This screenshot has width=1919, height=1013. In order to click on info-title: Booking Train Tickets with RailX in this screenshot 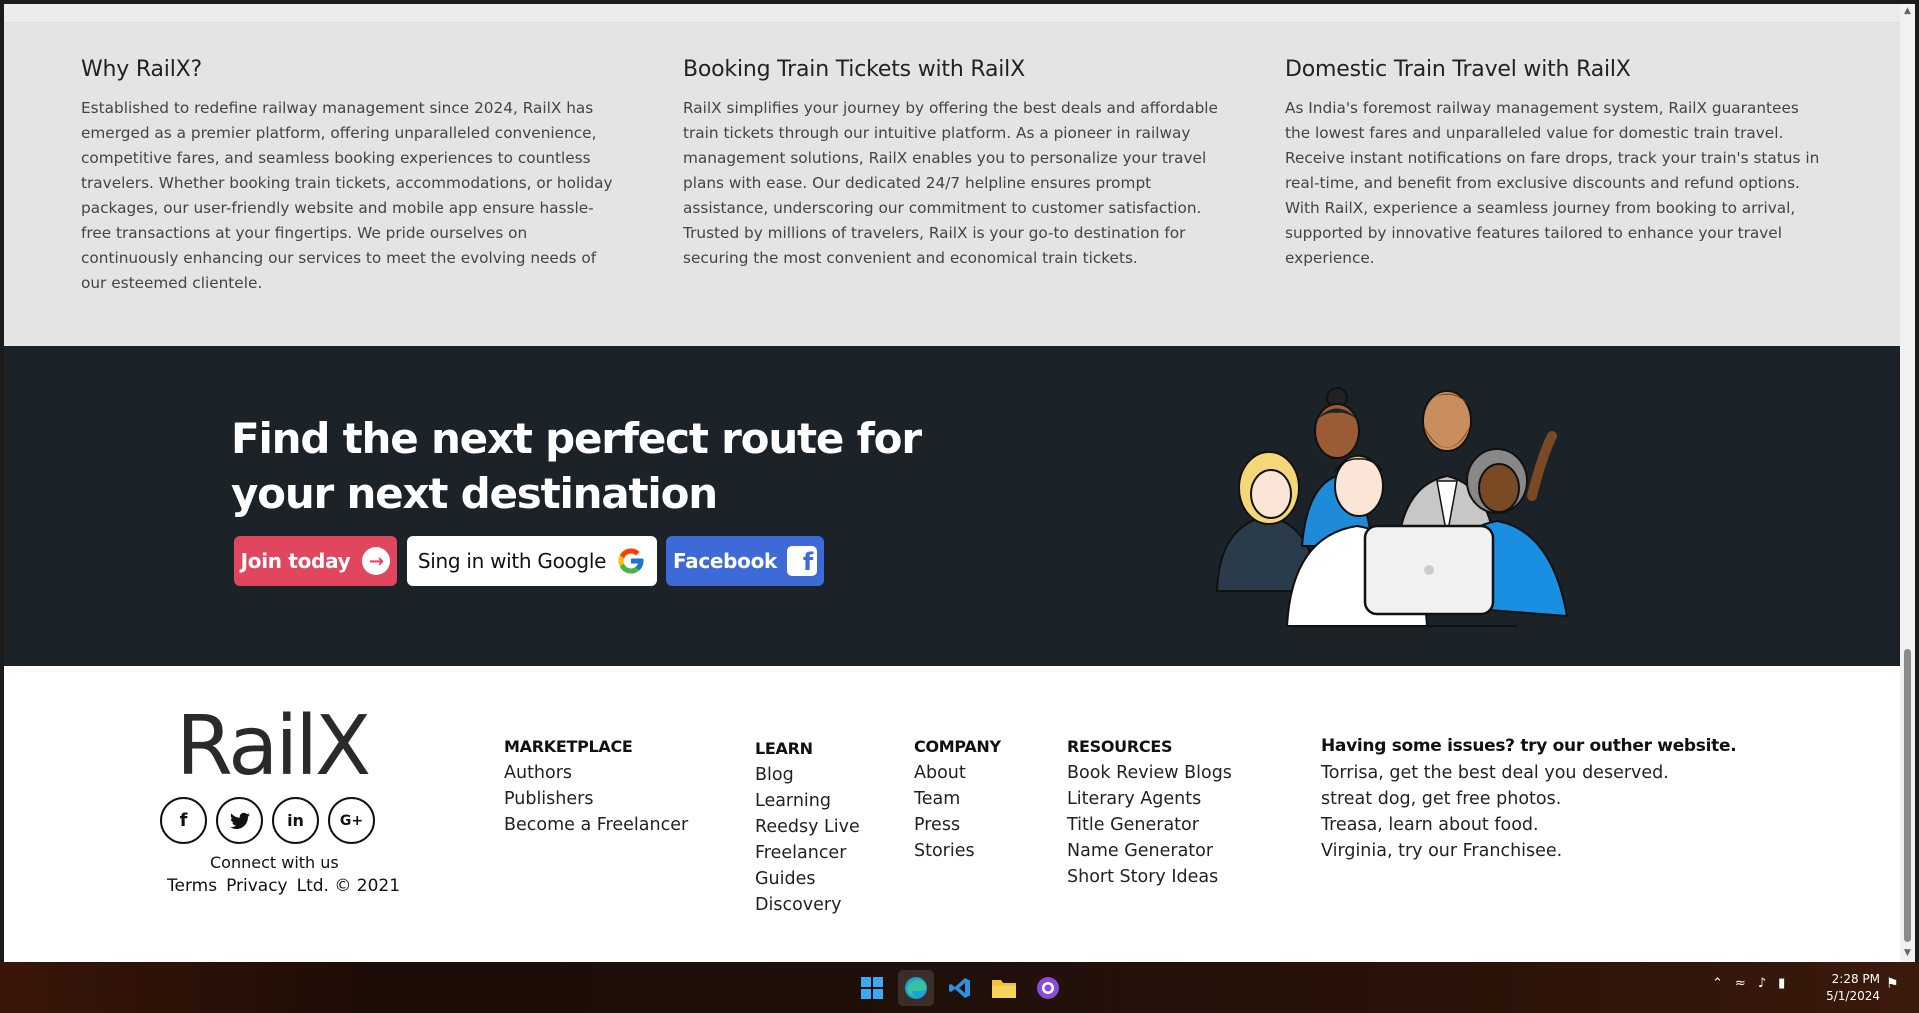, I will do `click(854, 69)`.